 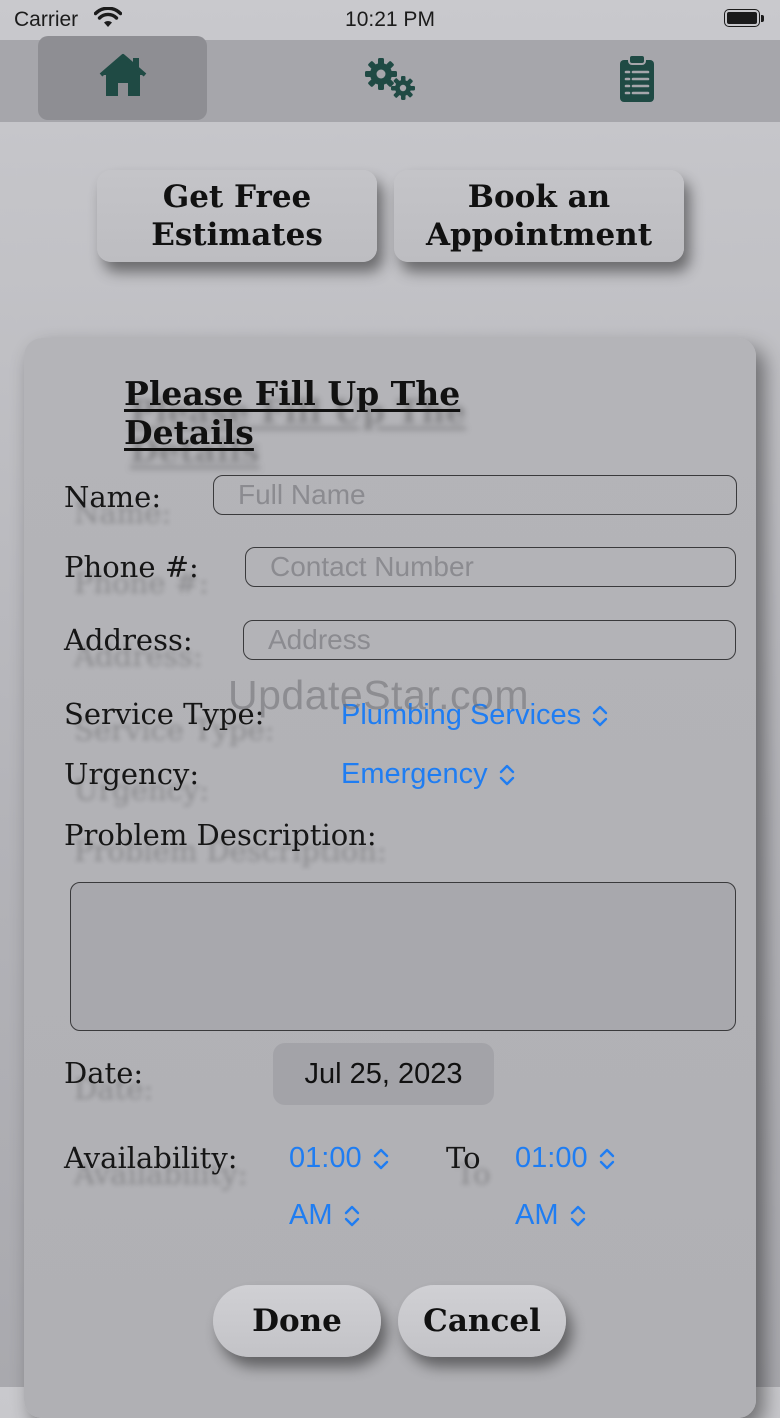 I want to click on urgency-picker: Emergency, so click(x=428, y=774).